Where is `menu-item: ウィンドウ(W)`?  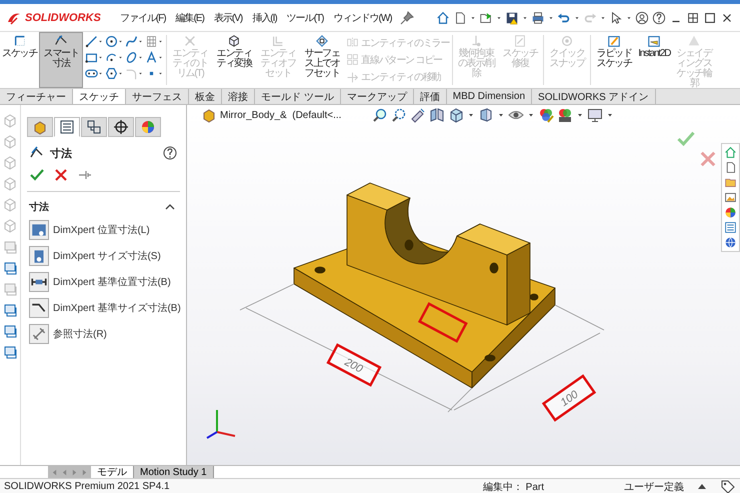
menu-item: ウィンドウ(W) is located at coordinates (362, 17).